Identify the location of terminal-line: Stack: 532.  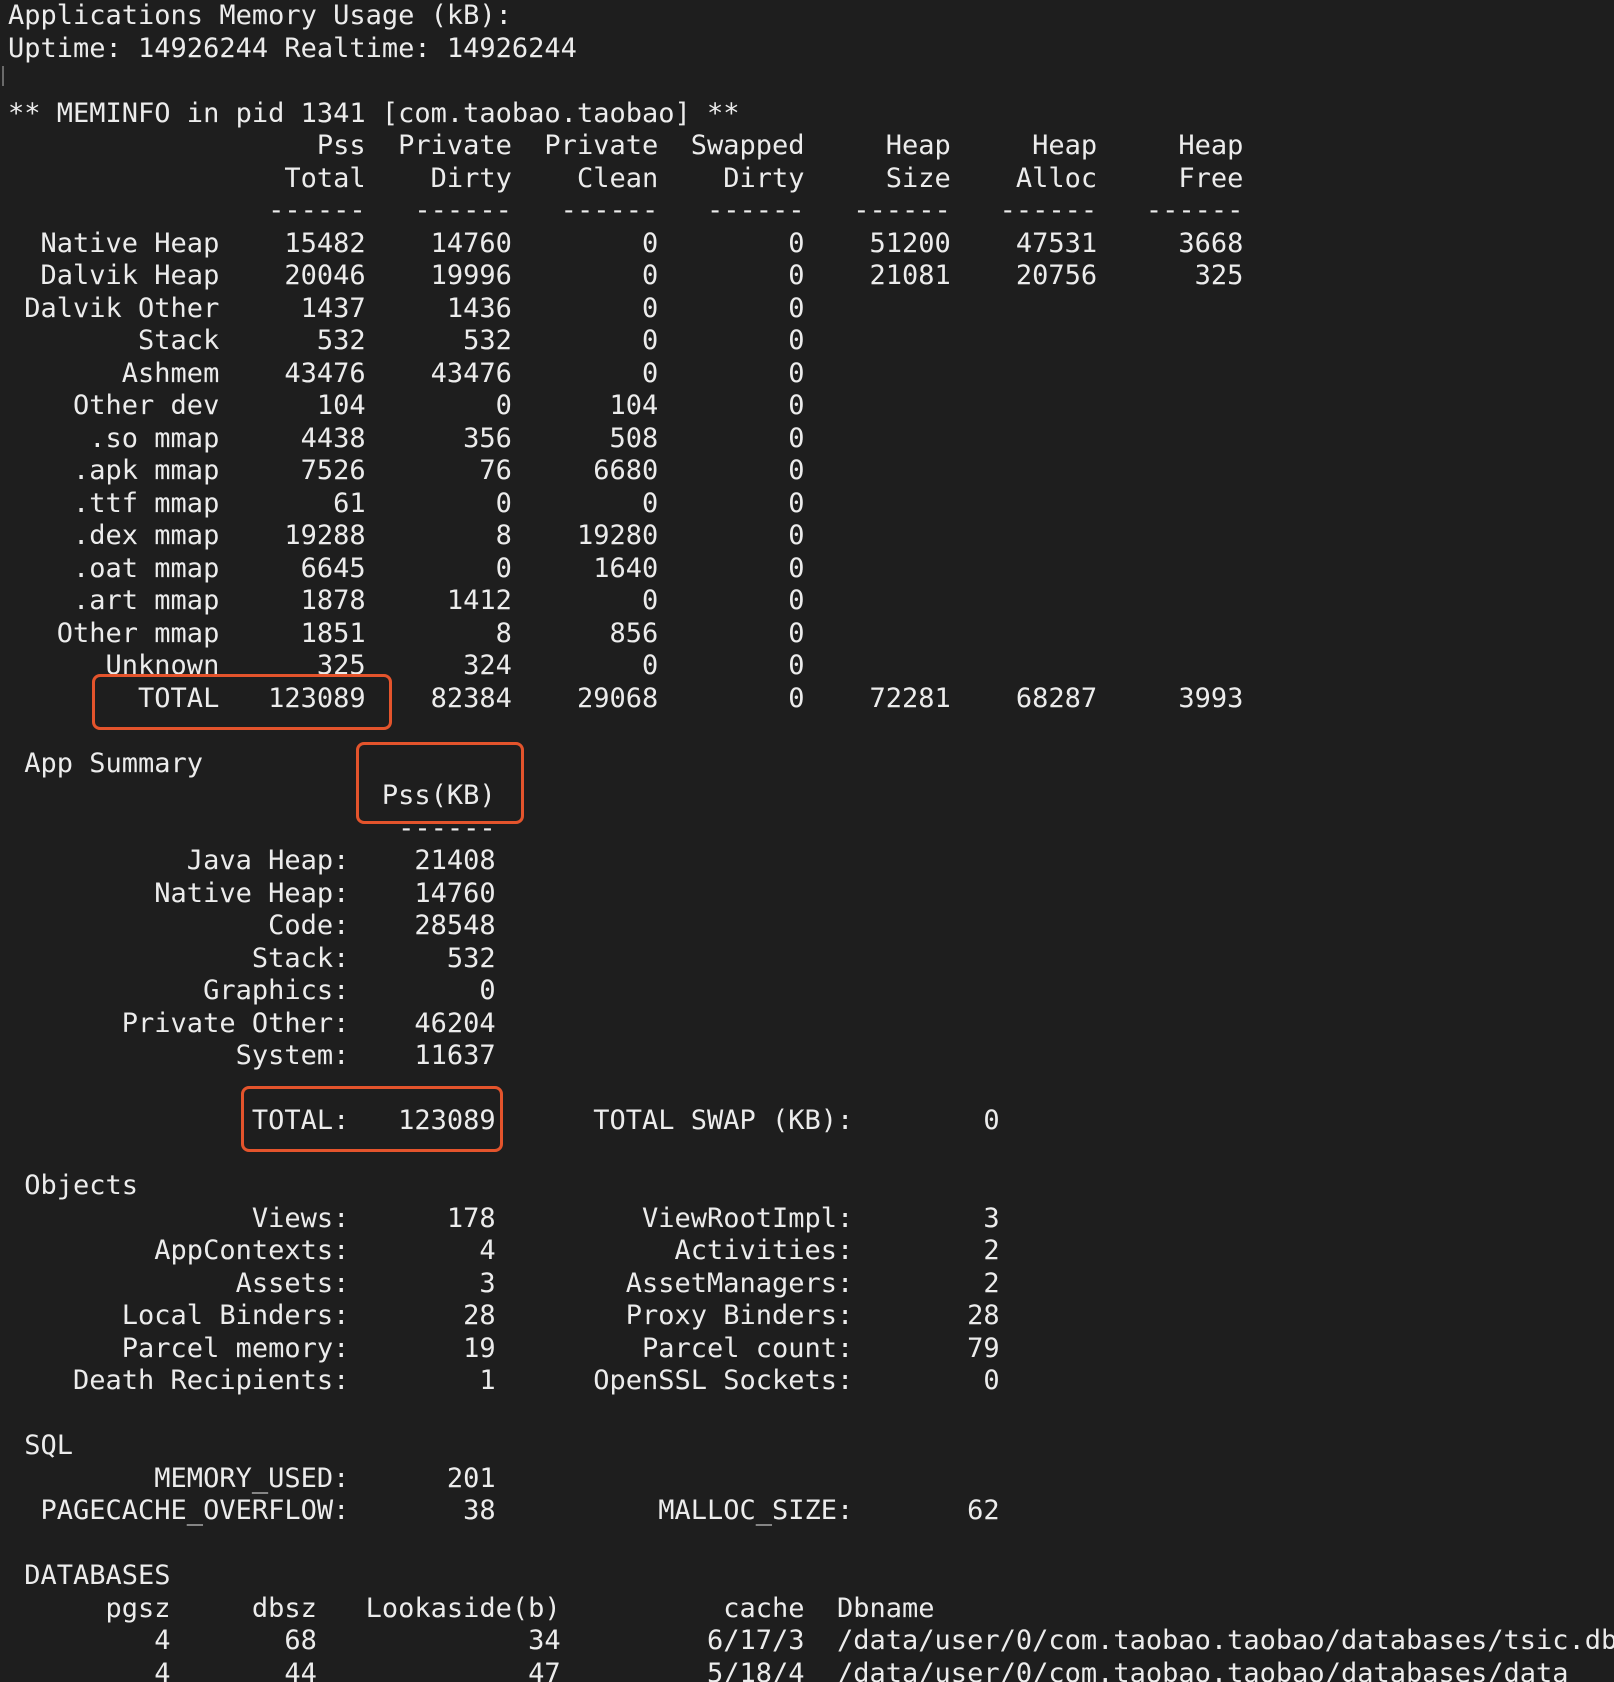
(252, 958).